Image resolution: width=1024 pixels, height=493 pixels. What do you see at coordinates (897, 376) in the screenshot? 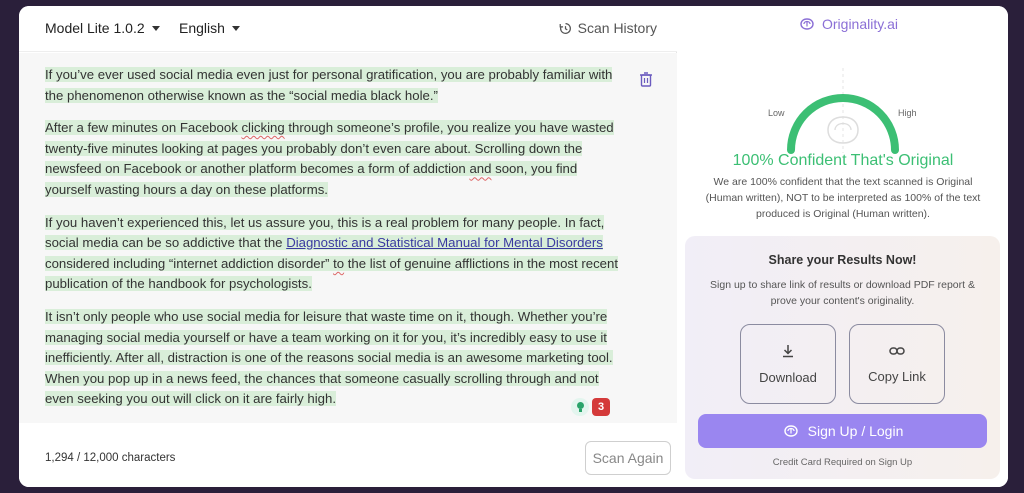
I see `copy-link-label: Copy Link` at bounding box center [897, 376].